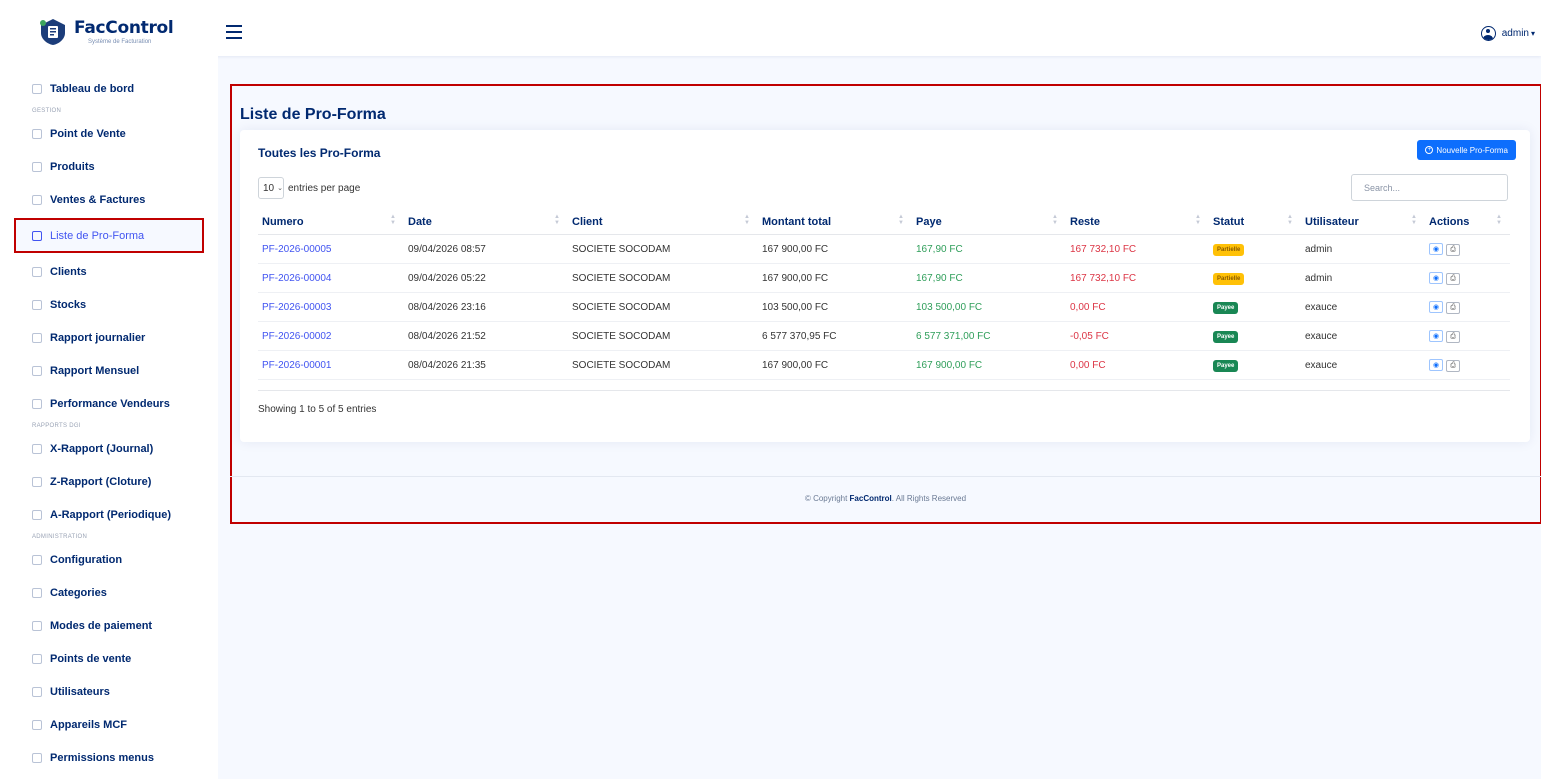  Describe the element at coordinates (747, 220) in the screenshot. I see `sort-icon: ▲ ▼` at that location.